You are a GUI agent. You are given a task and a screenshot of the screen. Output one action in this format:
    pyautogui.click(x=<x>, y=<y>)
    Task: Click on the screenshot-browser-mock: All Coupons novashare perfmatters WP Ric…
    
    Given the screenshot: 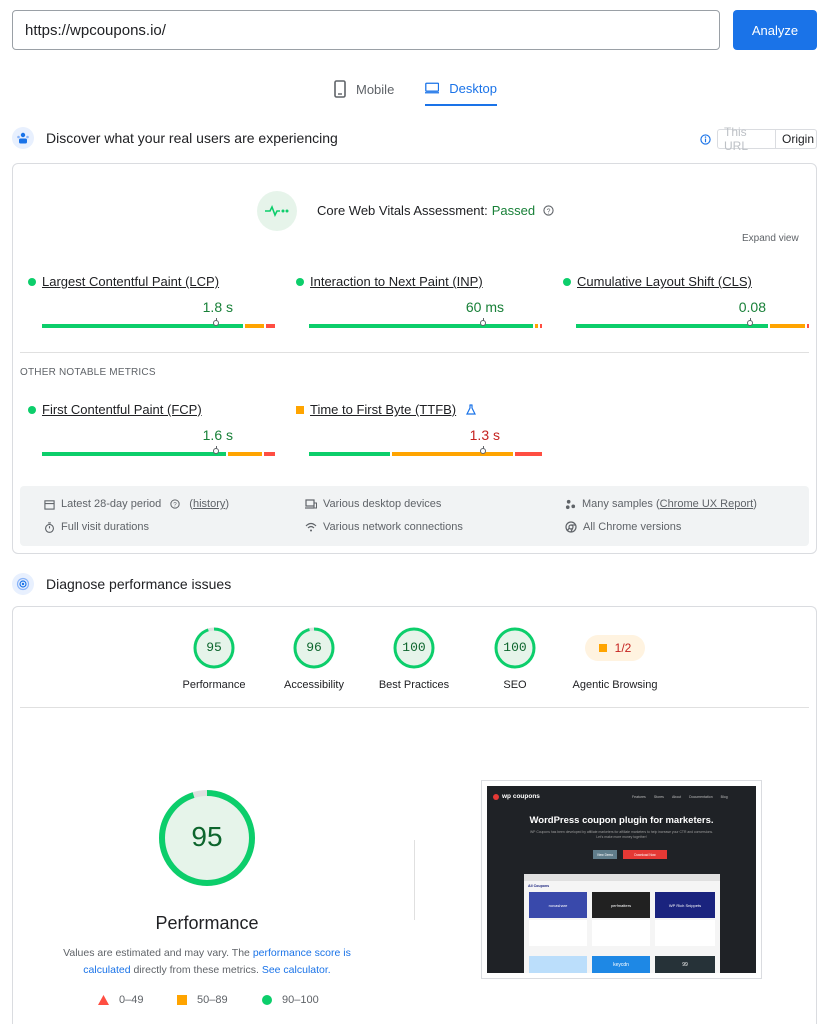 What is the action you would take?
    pyautogui.click(x=622, y=923)
    